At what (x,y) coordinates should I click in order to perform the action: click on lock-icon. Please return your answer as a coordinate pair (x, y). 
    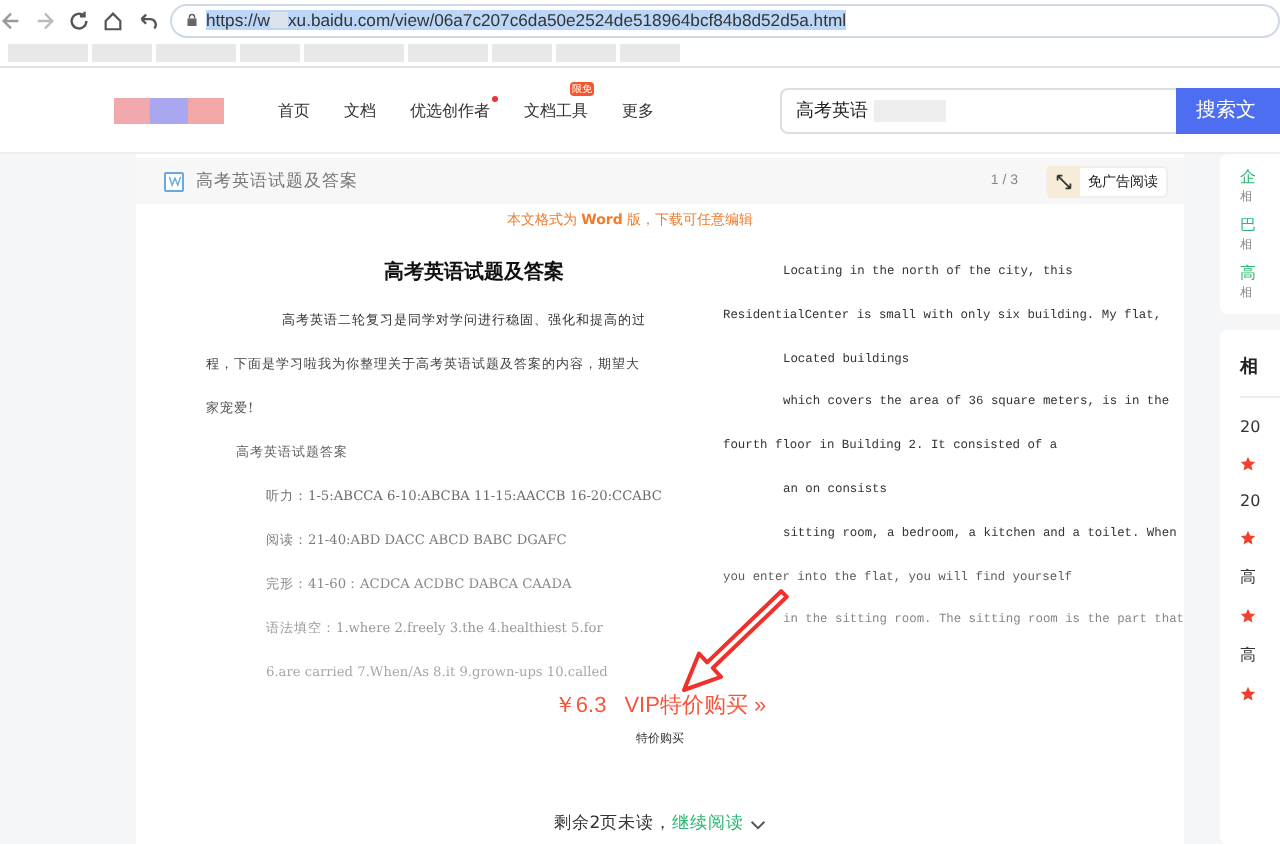
    Looking at the image, I should click on (192, 20).